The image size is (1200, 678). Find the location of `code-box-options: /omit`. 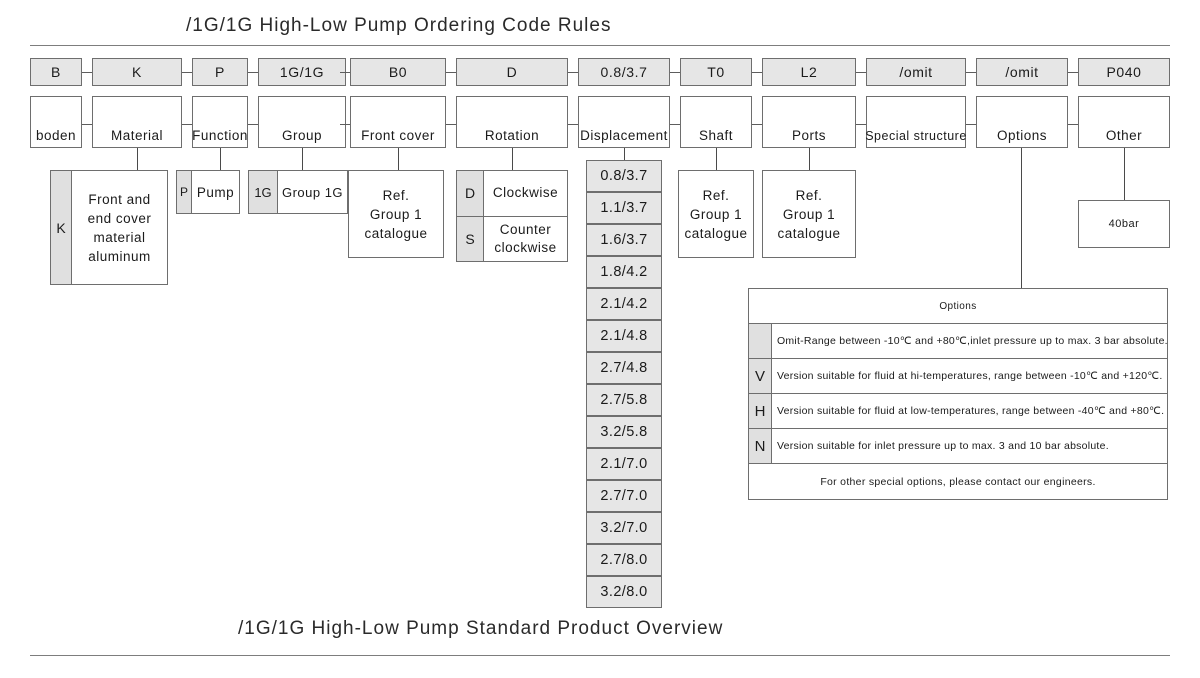

code-box-options: /omit is located at coordinates (1022, 72).